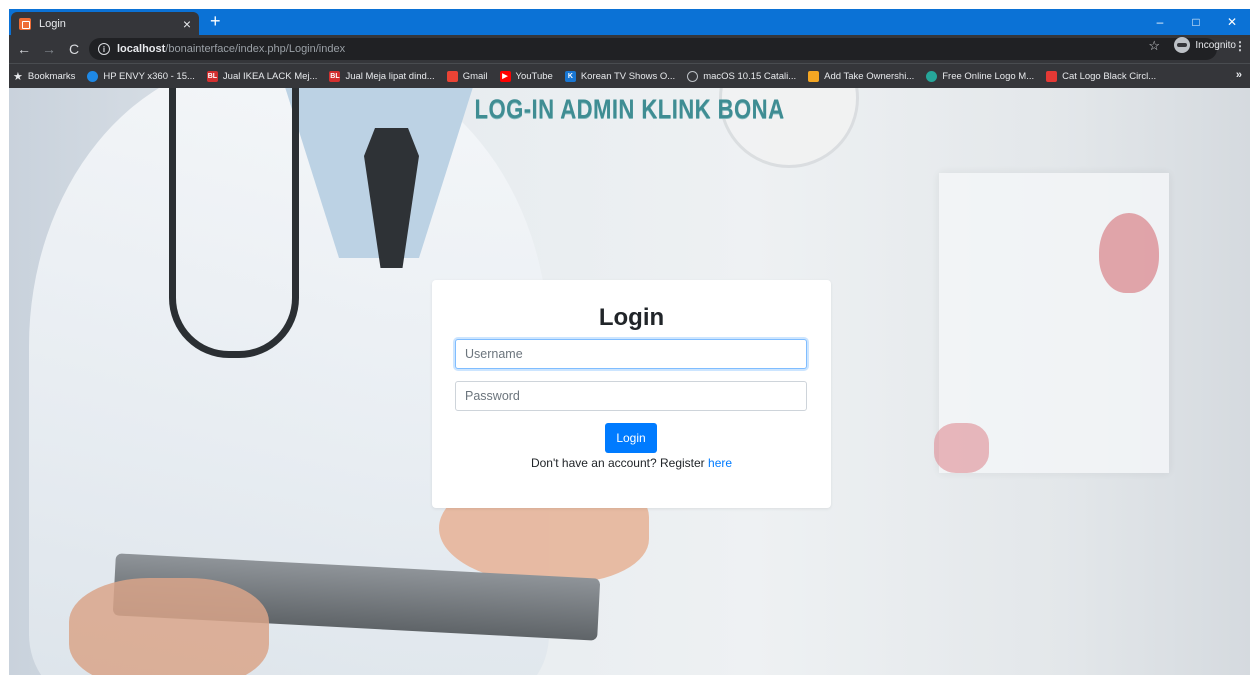  What do you see at coordinates (141, 49) in the screenshot?
I see `url-host: localhost` at bounding box center [141, 49].